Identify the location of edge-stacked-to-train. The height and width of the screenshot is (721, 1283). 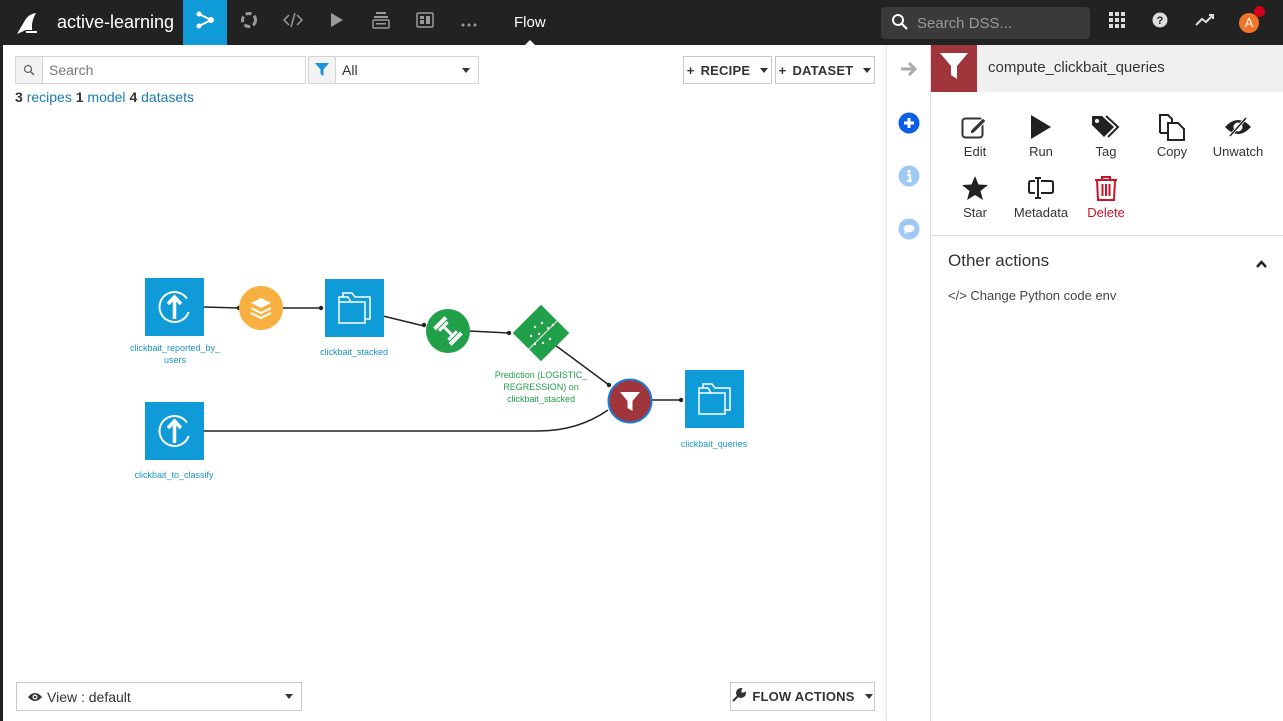
(403, 321).